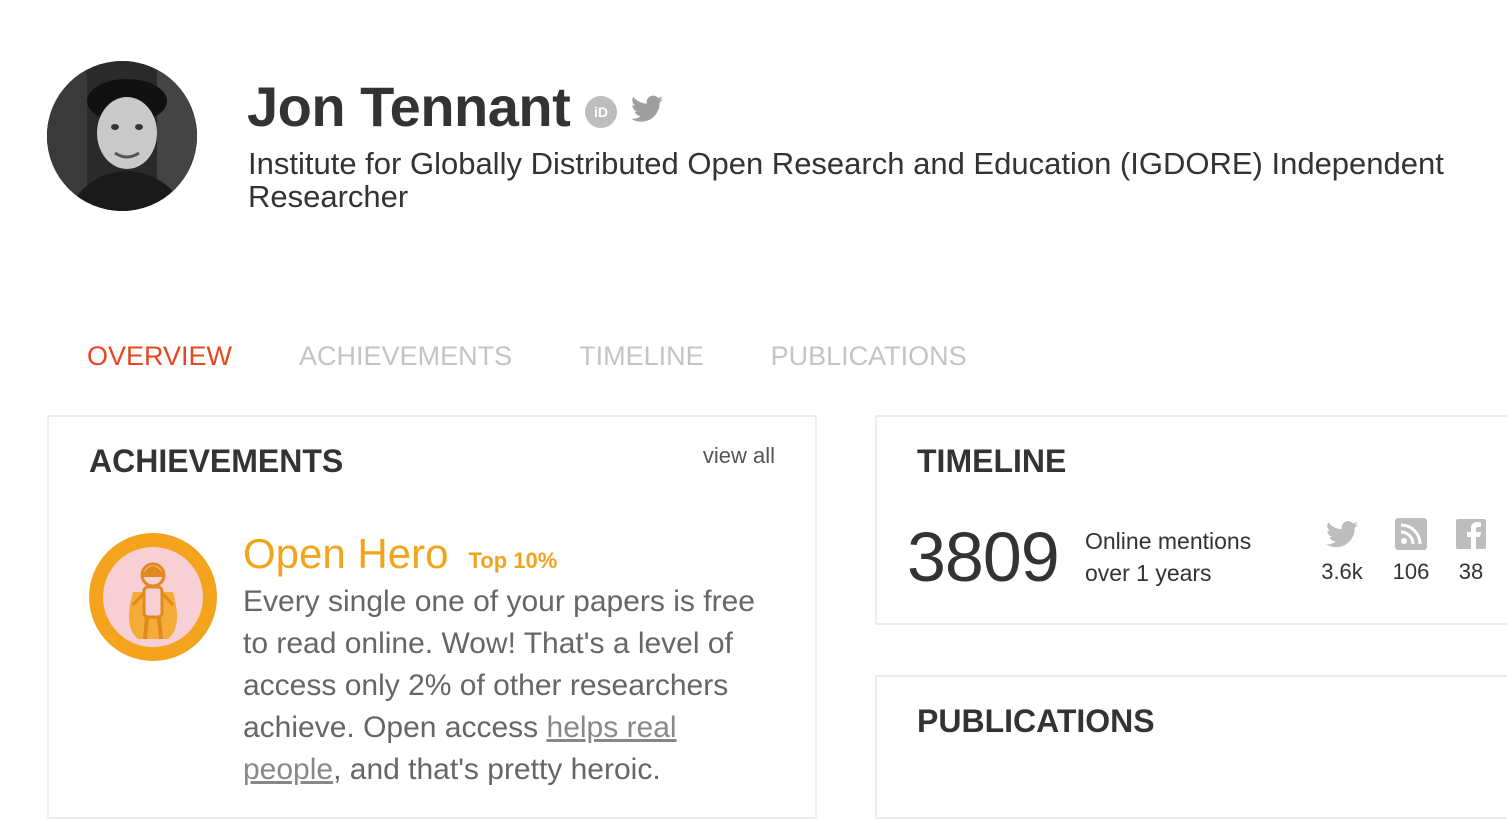 This screenshot has width=1507, height=819. Describe the element at coordinates (216, 461) in the screenshot. I see `achievements-title: ACHIEVEMENTS` at that location.